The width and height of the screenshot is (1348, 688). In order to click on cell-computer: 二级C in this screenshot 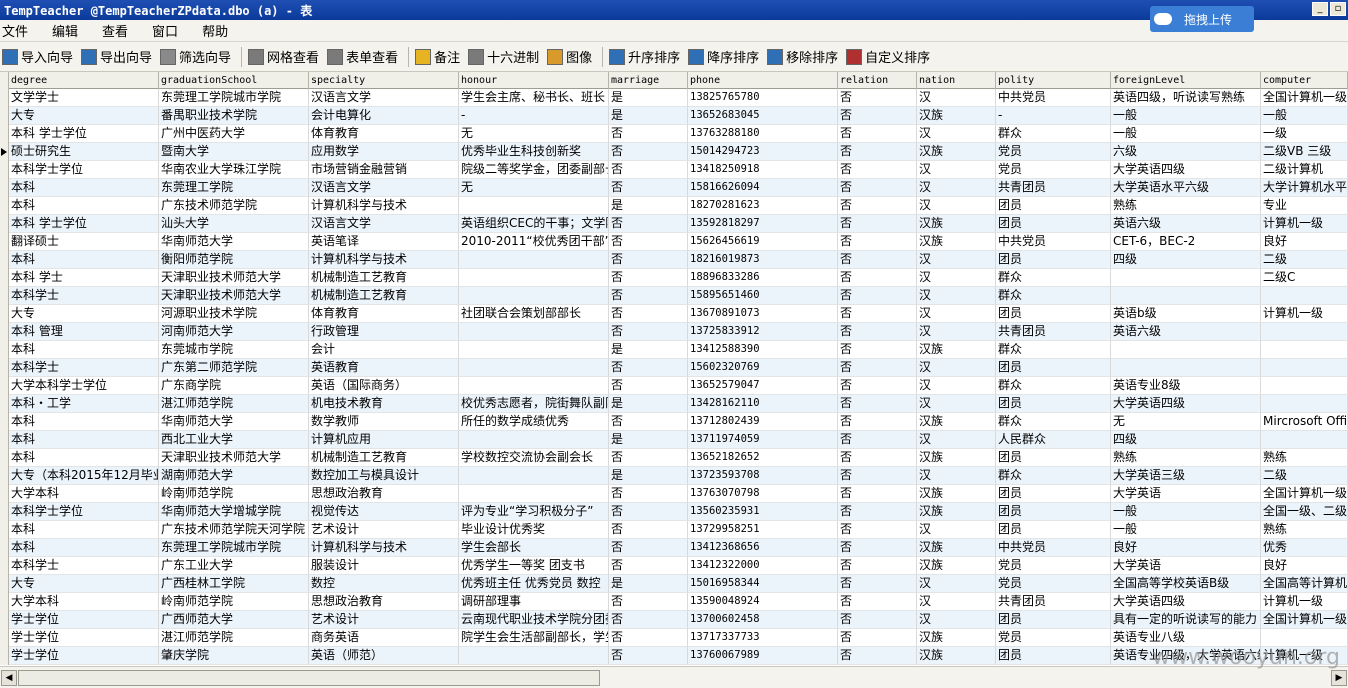, I will do `click(1304, 278)`.